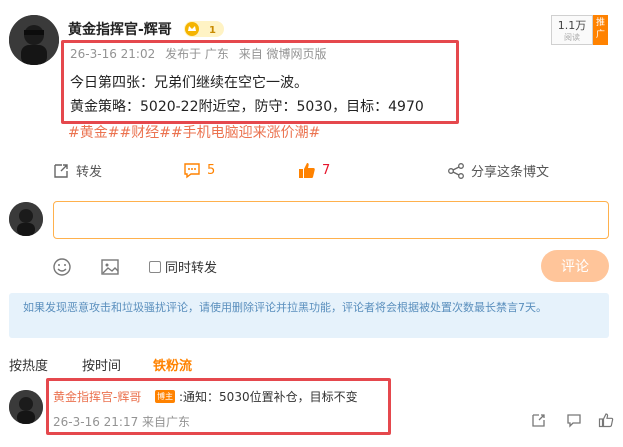 The height and width of the screenshot is (447, 623). What do you see at coordinates (26, 407) in the screenshot?
I see `comment-author-avatar` at bounding box center [26, 407].